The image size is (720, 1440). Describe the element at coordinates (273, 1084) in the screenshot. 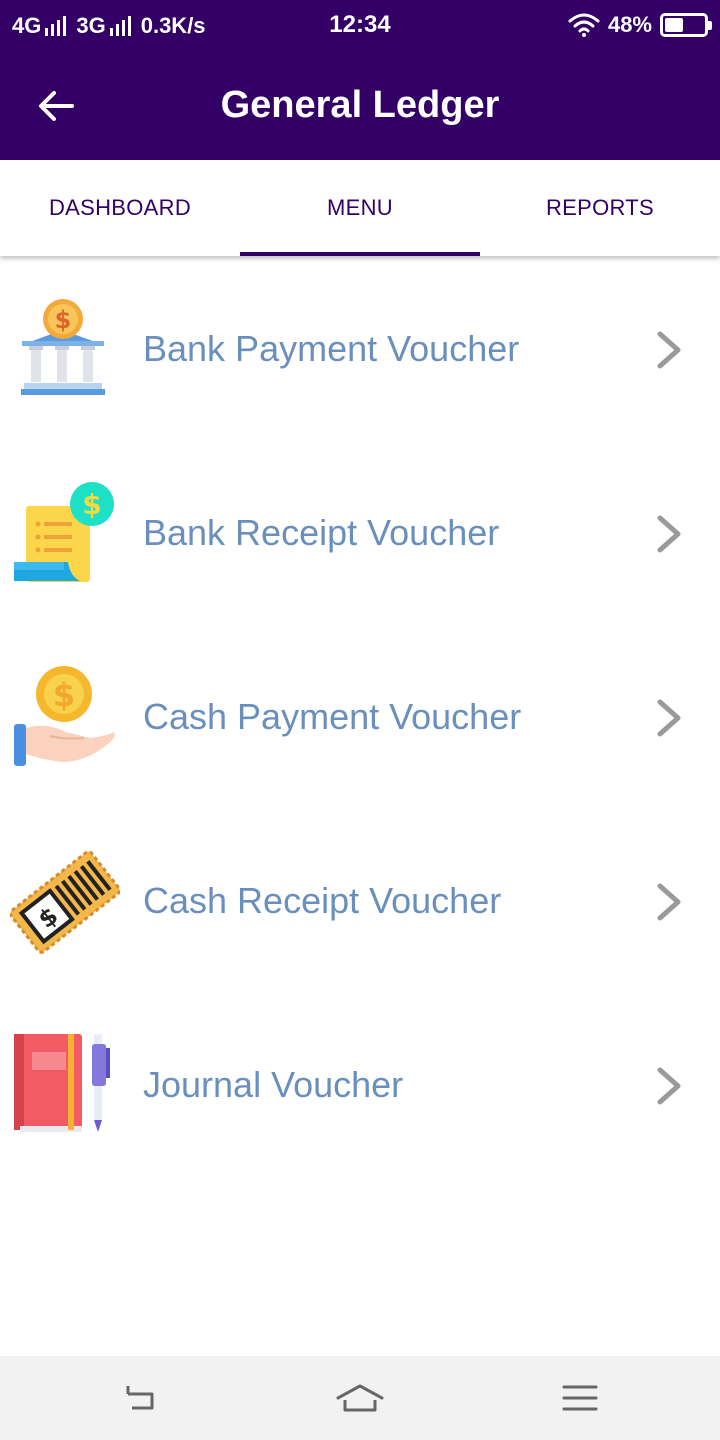

I see `menu-item-label: Journal Voucher` at that location.